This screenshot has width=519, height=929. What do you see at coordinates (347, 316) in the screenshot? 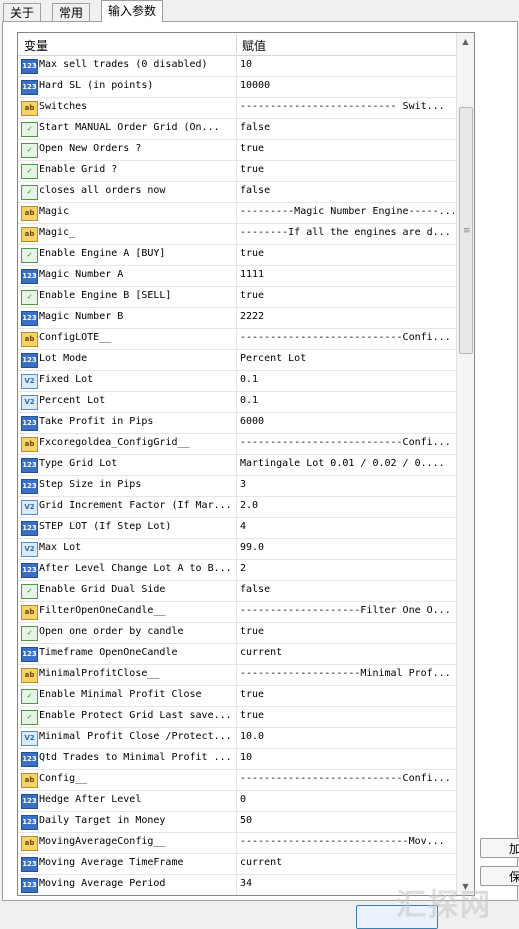
I see `parameter-value: 2222` at bounding box center [347, 316].